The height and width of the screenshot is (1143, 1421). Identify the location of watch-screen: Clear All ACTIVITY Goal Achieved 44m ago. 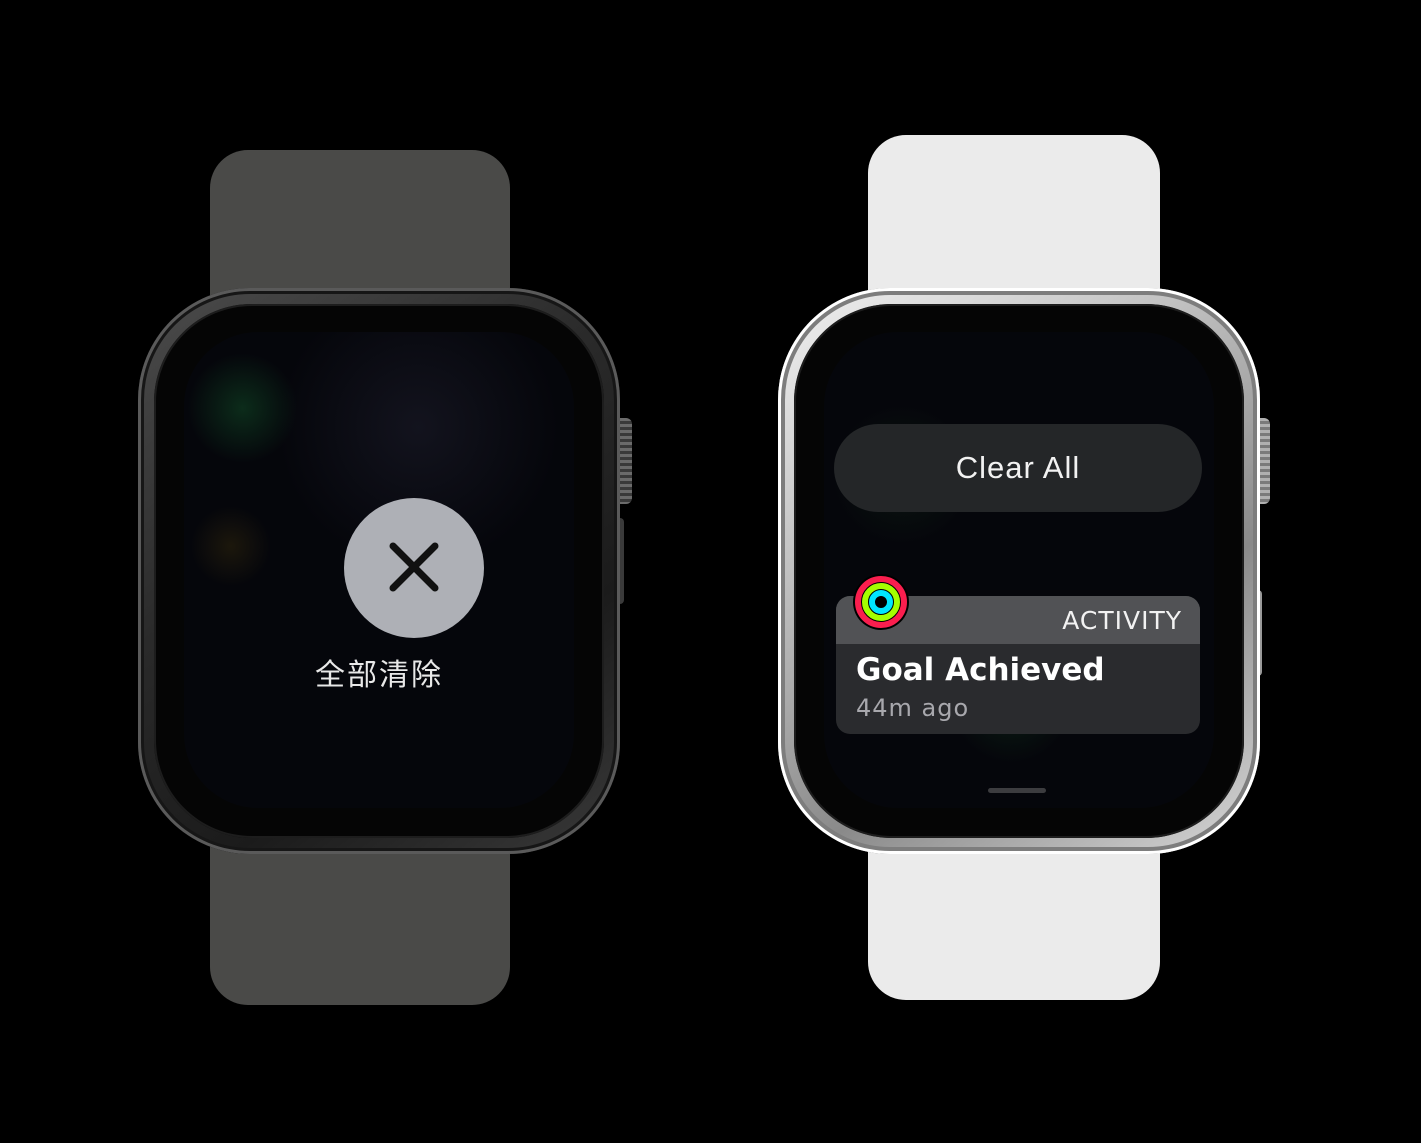
(1019, 570).